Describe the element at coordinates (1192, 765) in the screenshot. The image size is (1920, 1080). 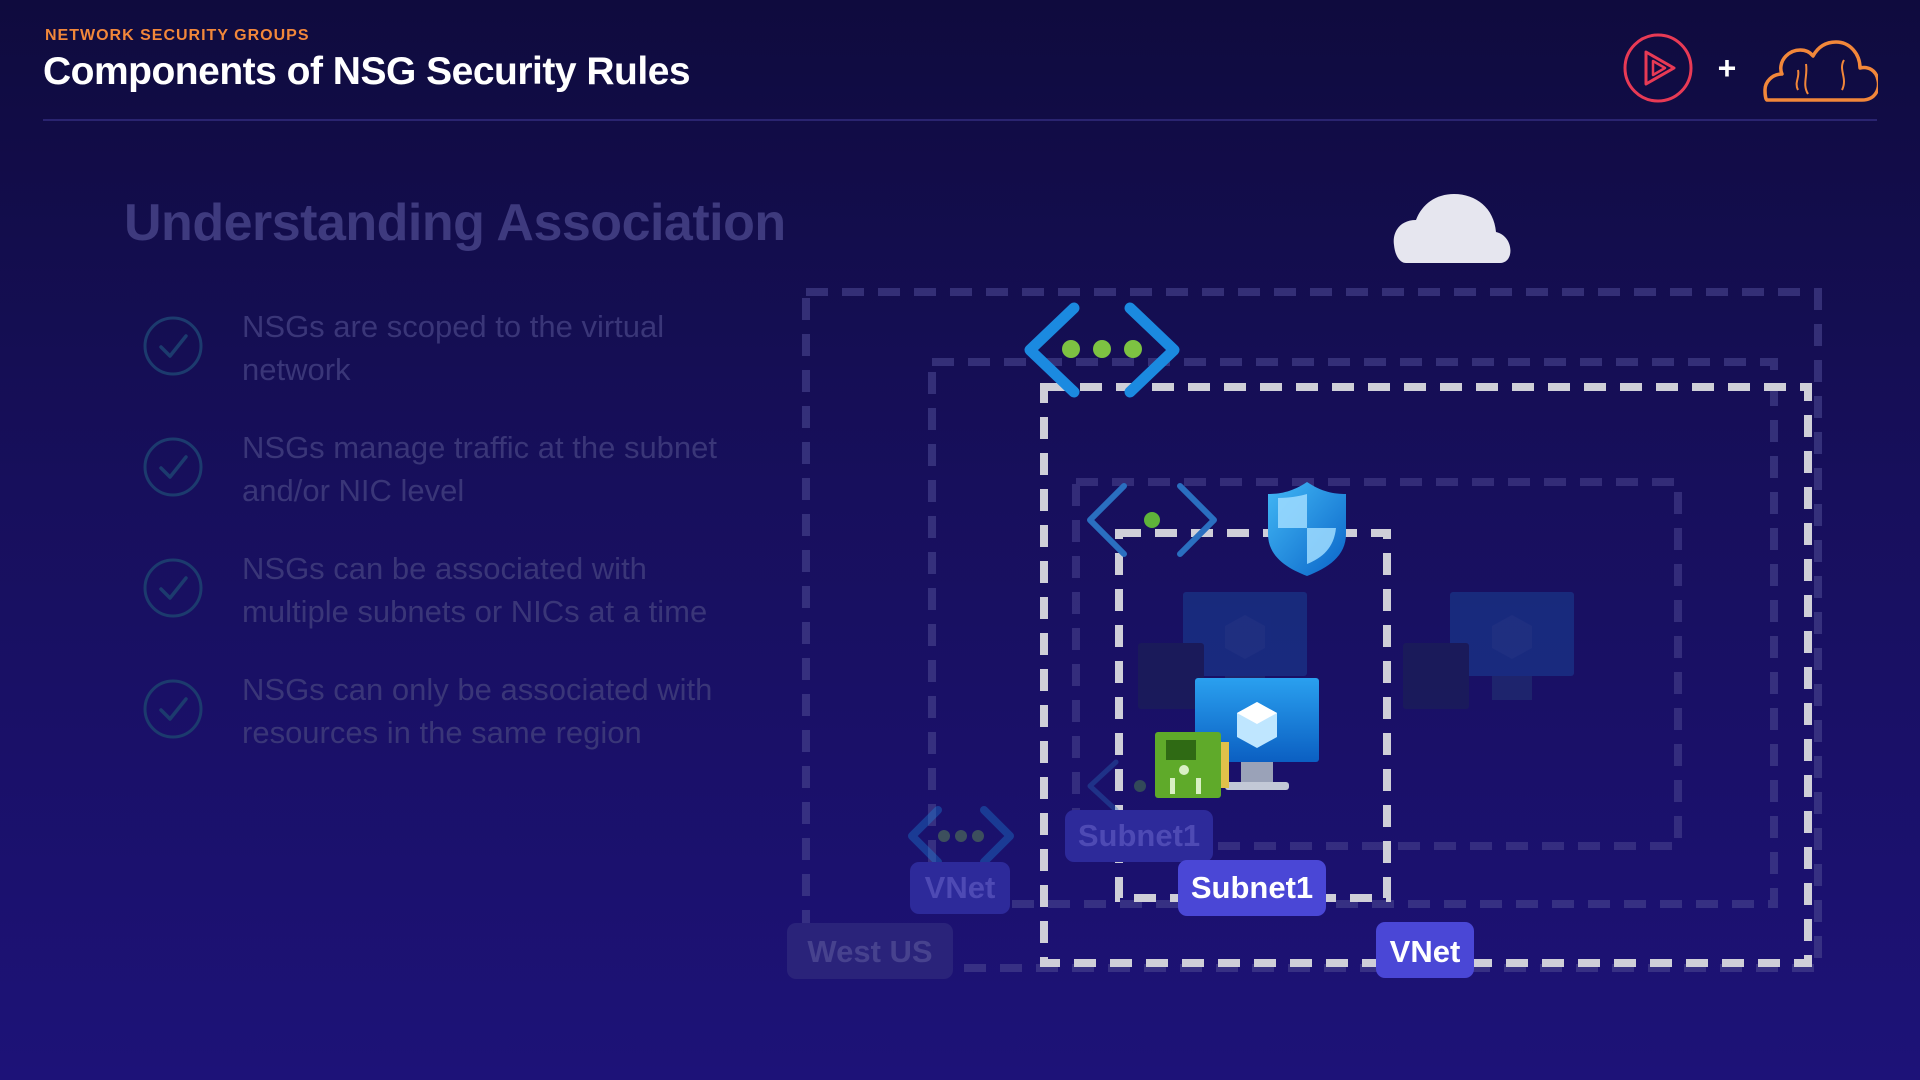
I see `nic-icon` at that location.